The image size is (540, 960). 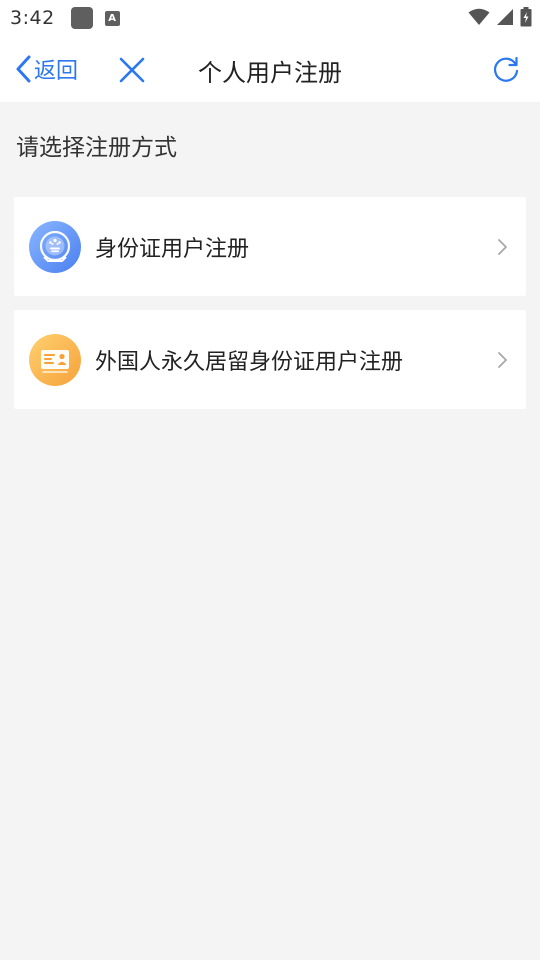 I want to click on id-badge-icon, so click(x=55, y=246).